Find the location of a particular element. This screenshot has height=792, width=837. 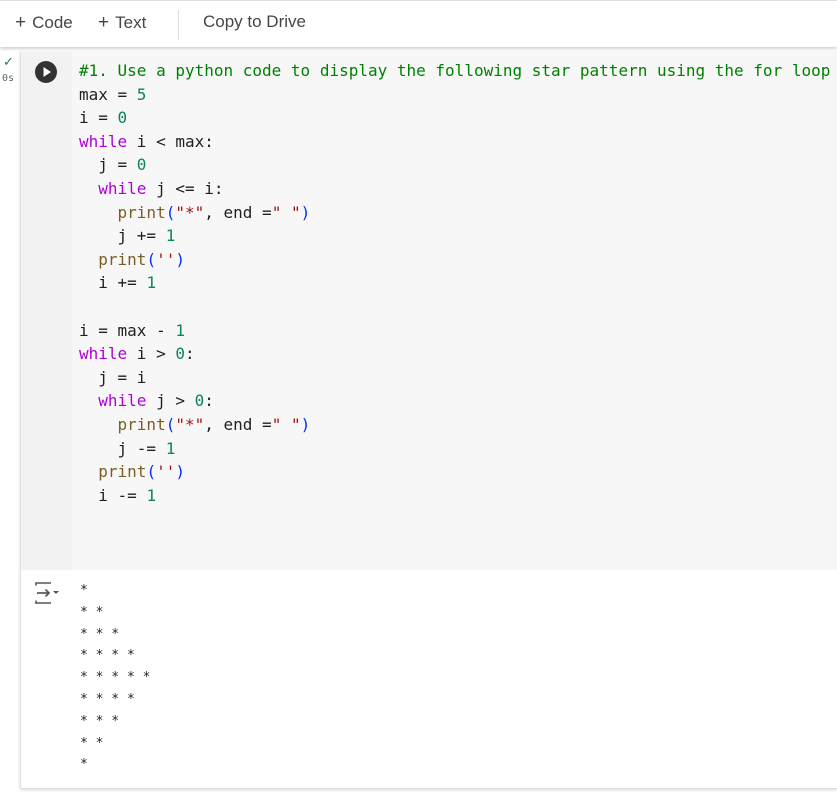

check-icon: ✓ is located at coordinates (8, 62).